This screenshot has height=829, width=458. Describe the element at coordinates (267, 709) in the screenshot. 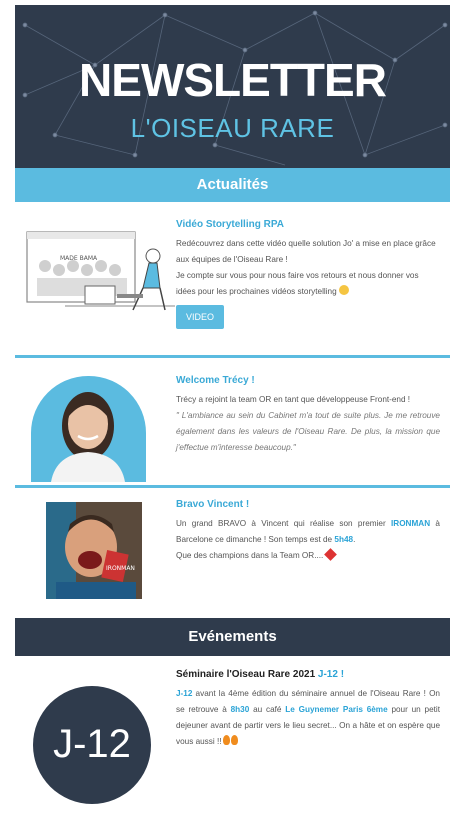

I see `event-text-2: au café` at that location.